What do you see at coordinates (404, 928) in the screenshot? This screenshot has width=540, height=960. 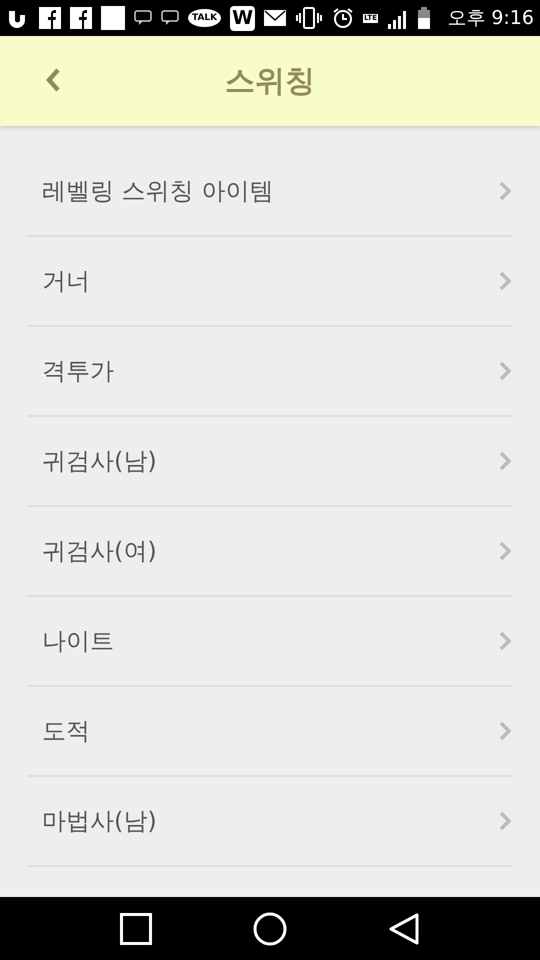 I see `back-triangle-icon` at bounding box center [404, 928].